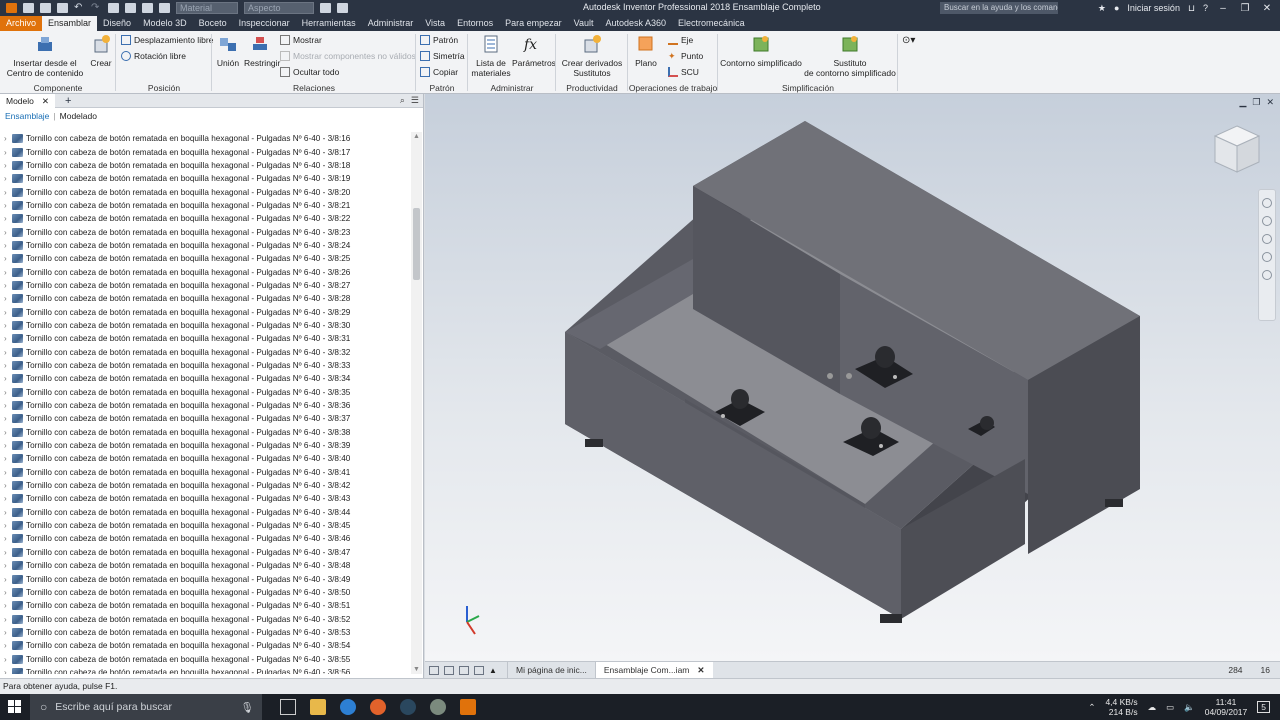 The image size is (1280, 720). What do you see at coordinates (262, 51) in the screenshot?
I see `constrain-button: Restringir` at bounding box center [262, 51].